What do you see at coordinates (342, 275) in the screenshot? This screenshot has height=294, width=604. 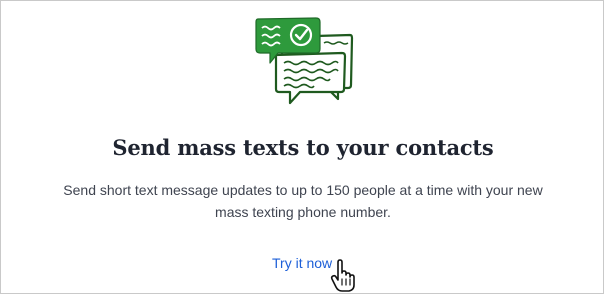 I see `hand-pointer-cursor-icon` at bounding box center [342, 275].